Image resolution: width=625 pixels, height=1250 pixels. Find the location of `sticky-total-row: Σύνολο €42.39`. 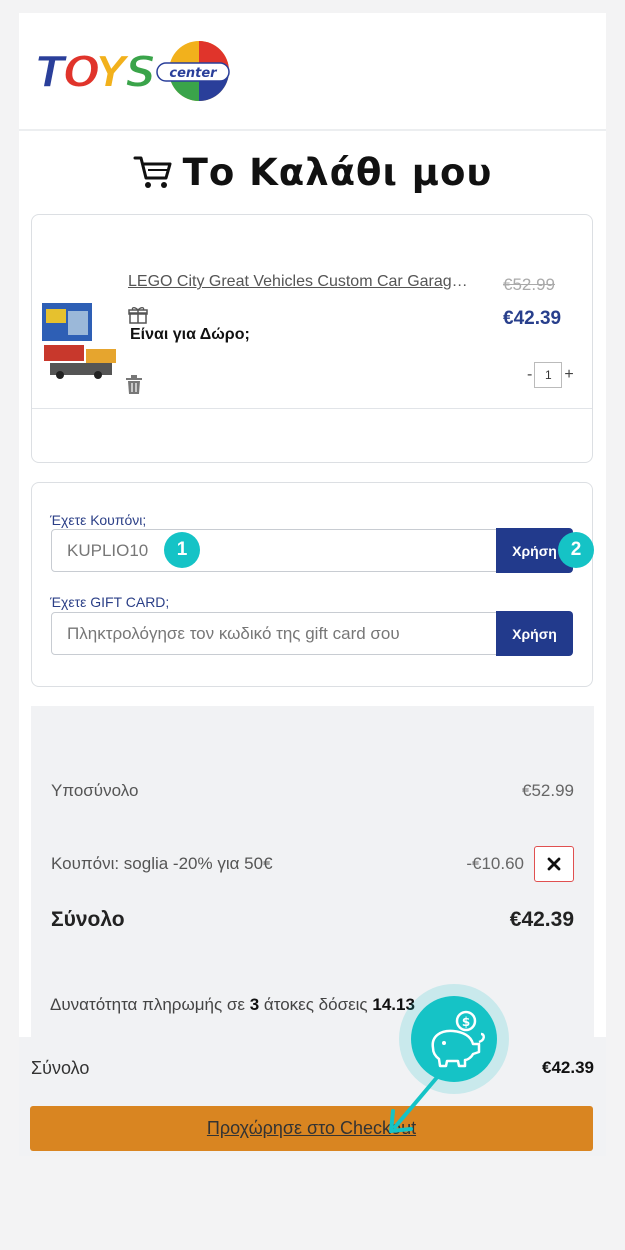

sticky-total-row: Σύνολο €42.39 is located at coordinates (312, 1068).